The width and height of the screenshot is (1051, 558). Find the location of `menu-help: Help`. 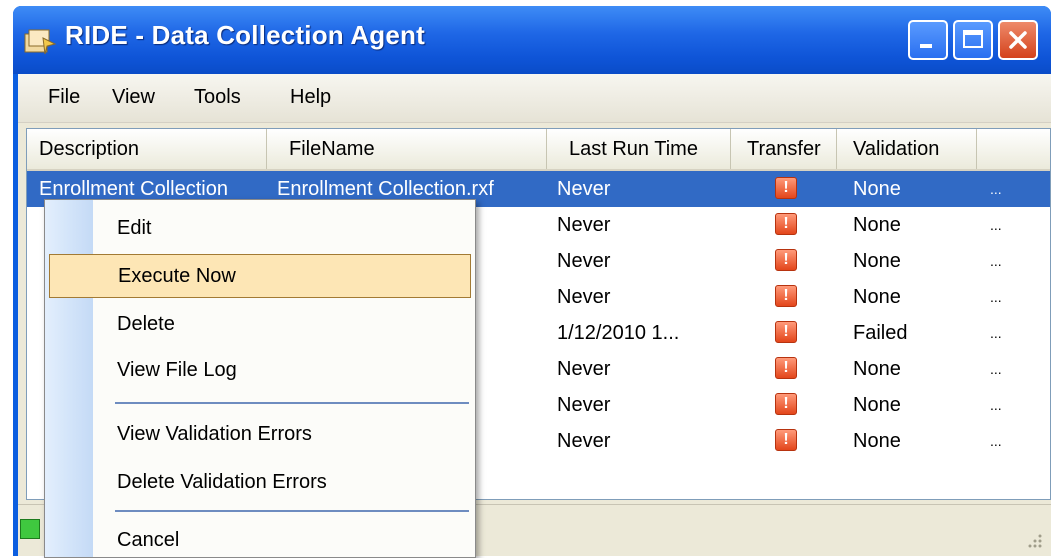

menu-help: Help is located at coordinates (310, 97).